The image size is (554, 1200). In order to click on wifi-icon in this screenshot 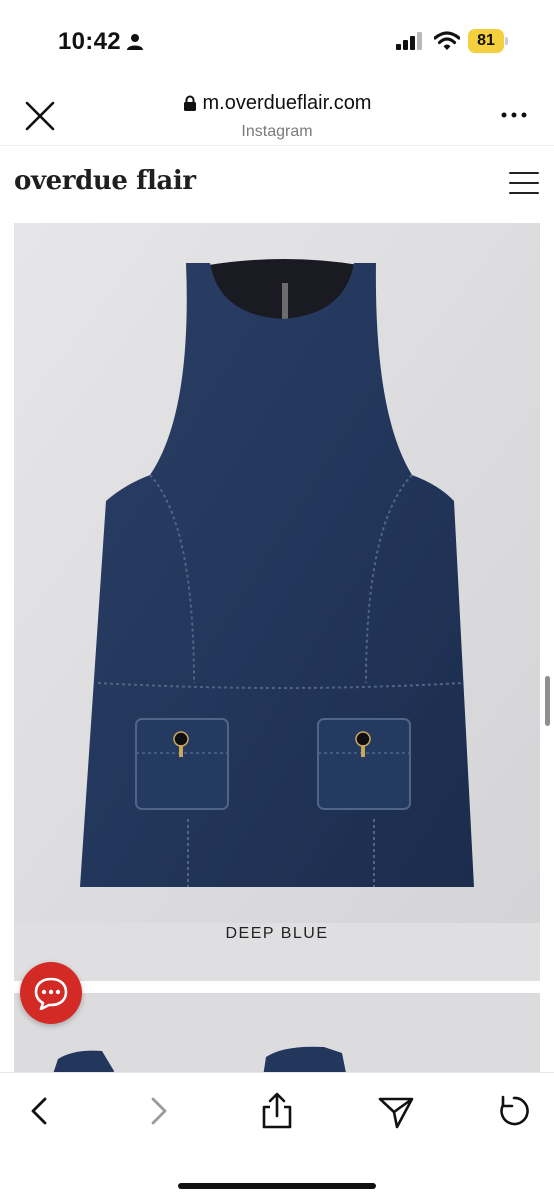, I will do `click(447, 40)`.